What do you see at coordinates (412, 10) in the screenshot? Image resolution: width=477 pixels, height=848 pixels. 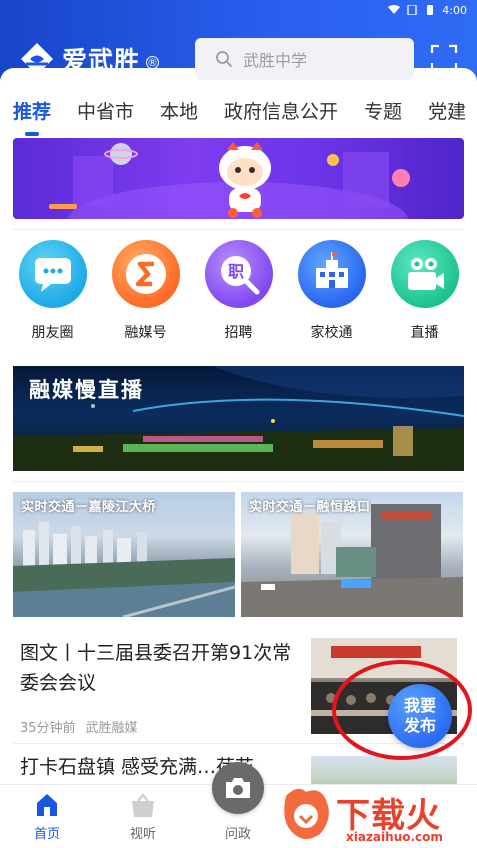 I see `sim-icon` at bounding box center [412, 10].